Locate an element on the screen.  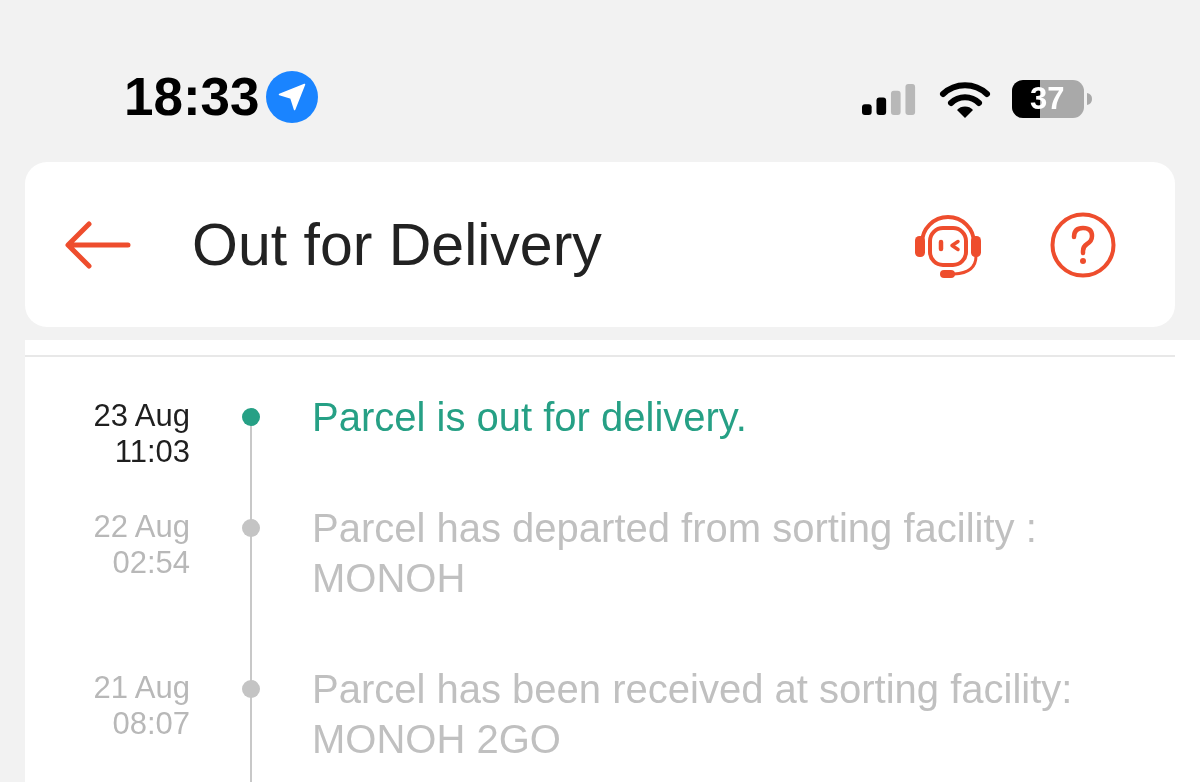
status-time: 18:33 is located at coordinates (192, 97).